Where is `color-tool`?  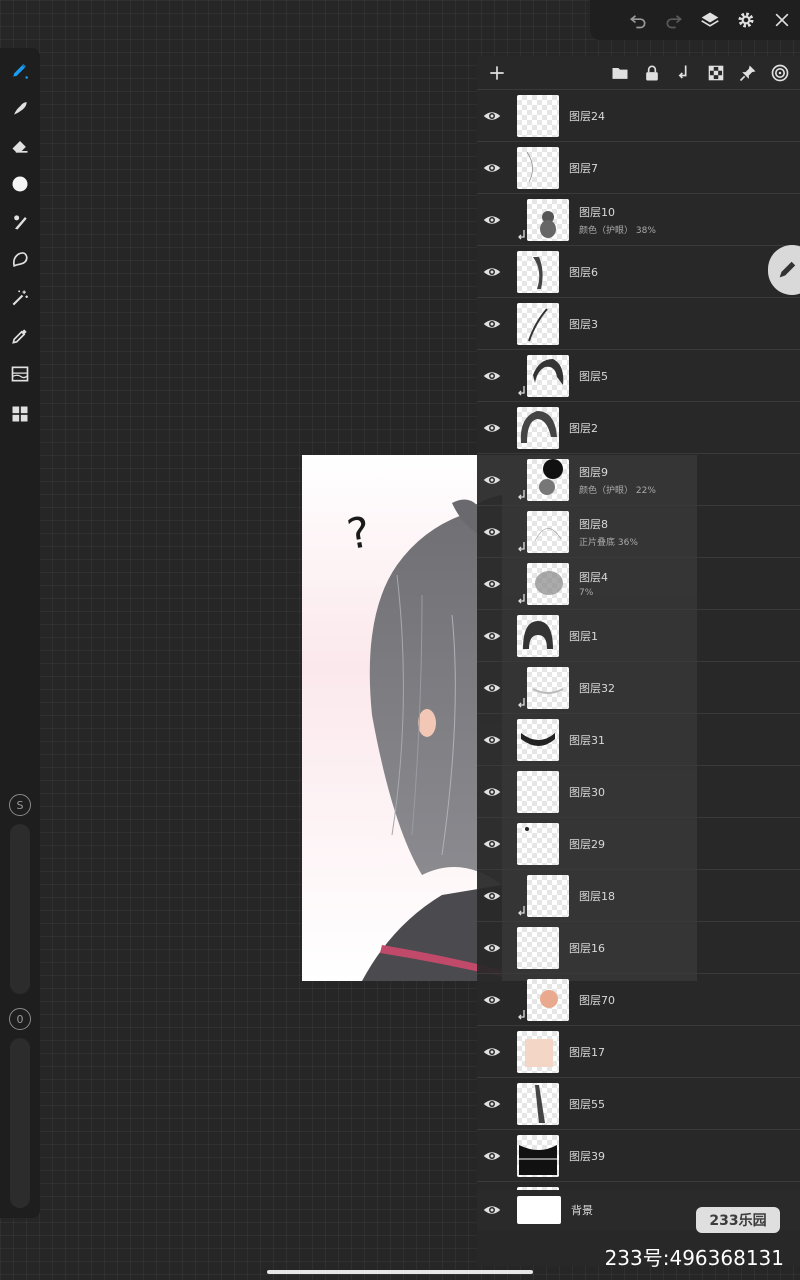 color-tool is located at coordinates (20, 184).